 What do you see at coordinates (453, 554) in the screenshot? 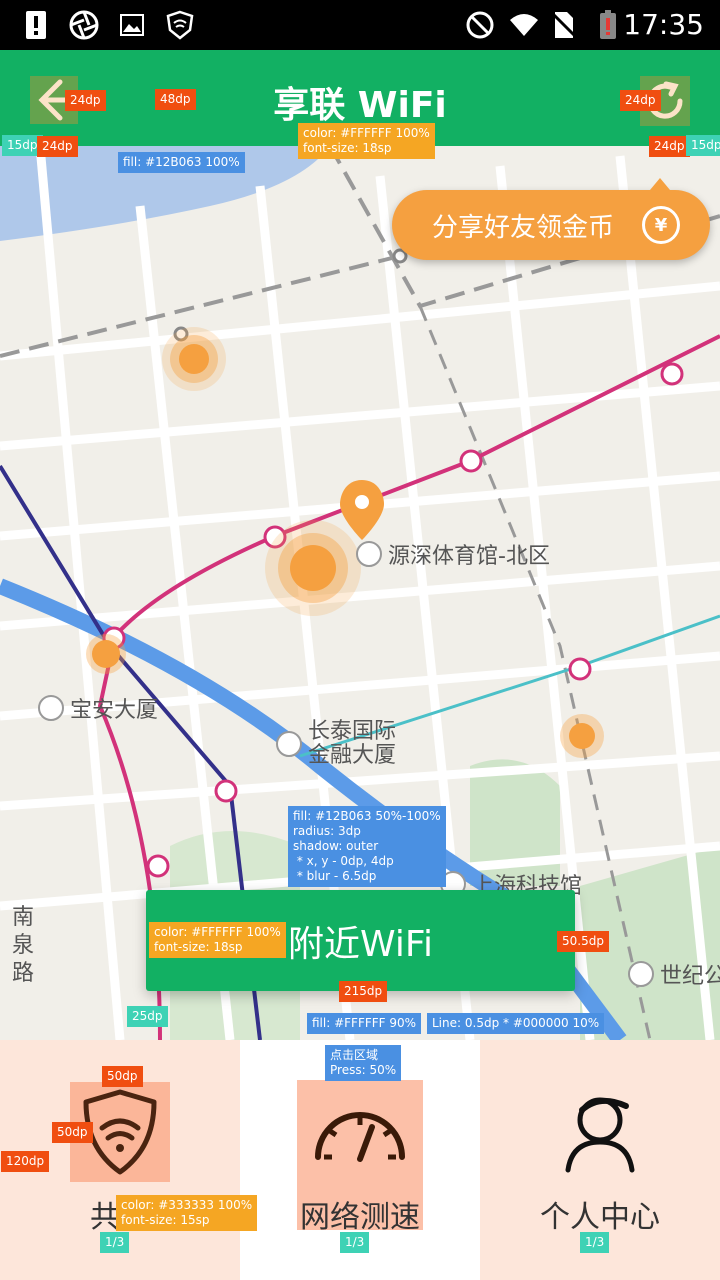
I see `poi-label: 源深体育馆-北区` at bounding box center [453, 554].